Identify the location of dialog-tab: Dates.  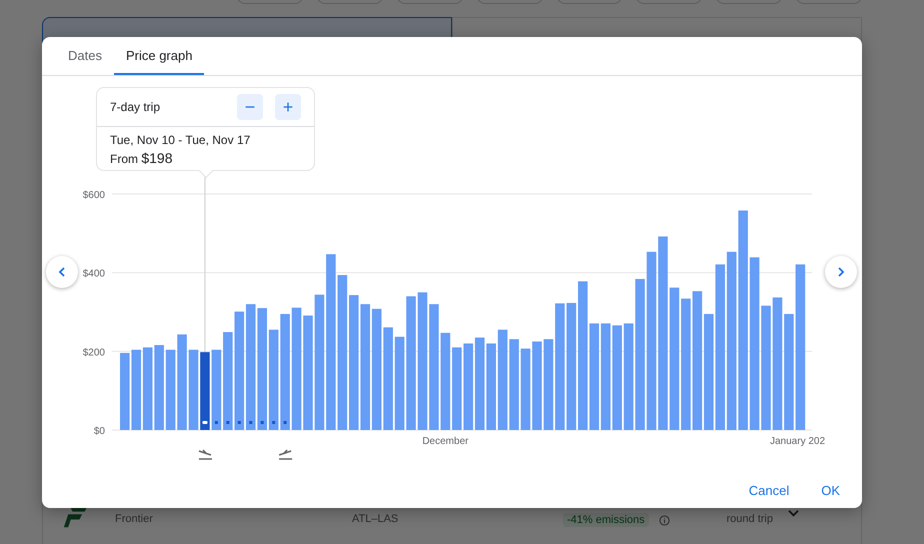
(85, 56).